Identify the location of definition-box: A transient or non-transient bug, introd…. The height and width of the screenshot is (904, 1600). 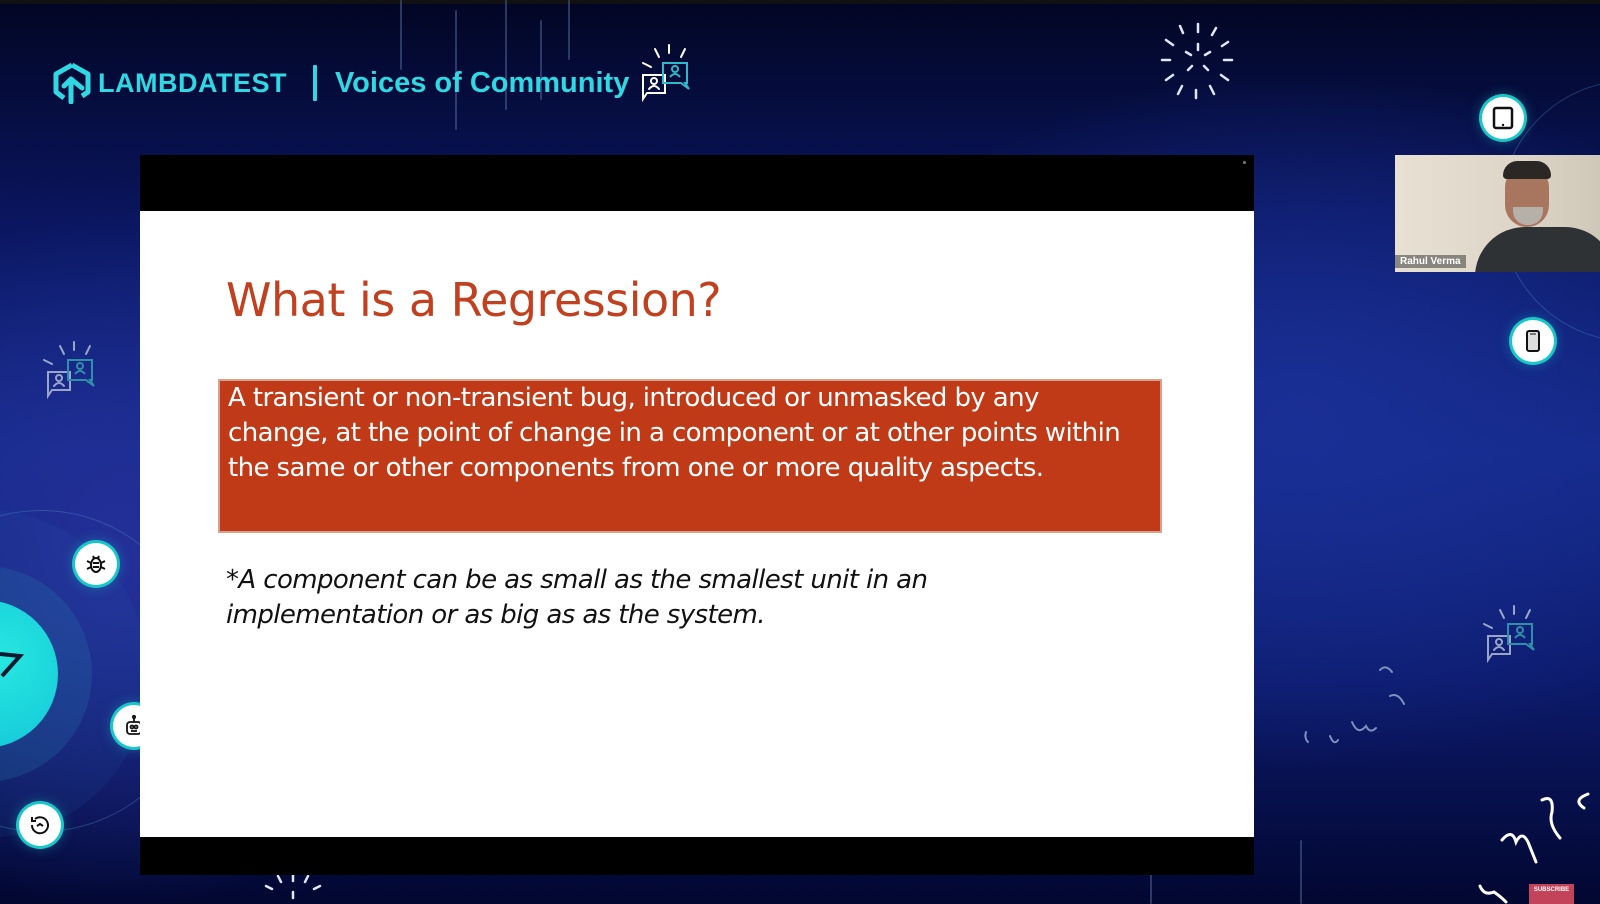
(690, 456).